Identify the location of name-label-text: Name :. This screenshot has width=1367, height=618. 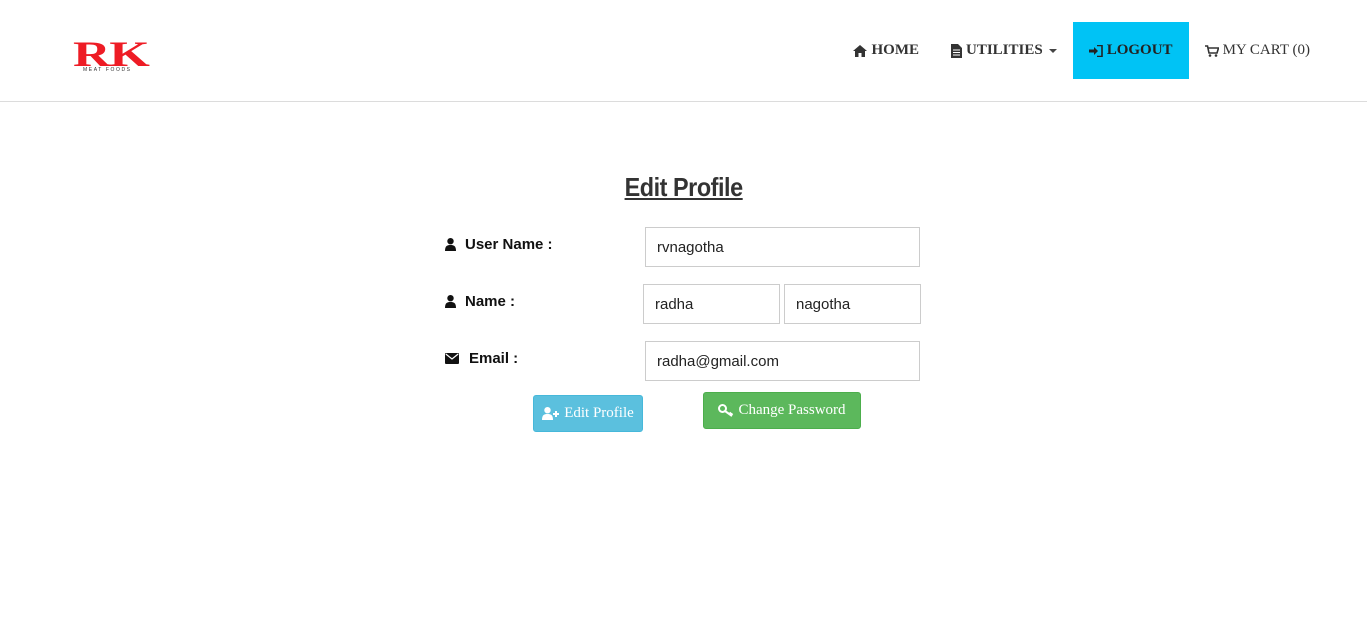
(490, 301).